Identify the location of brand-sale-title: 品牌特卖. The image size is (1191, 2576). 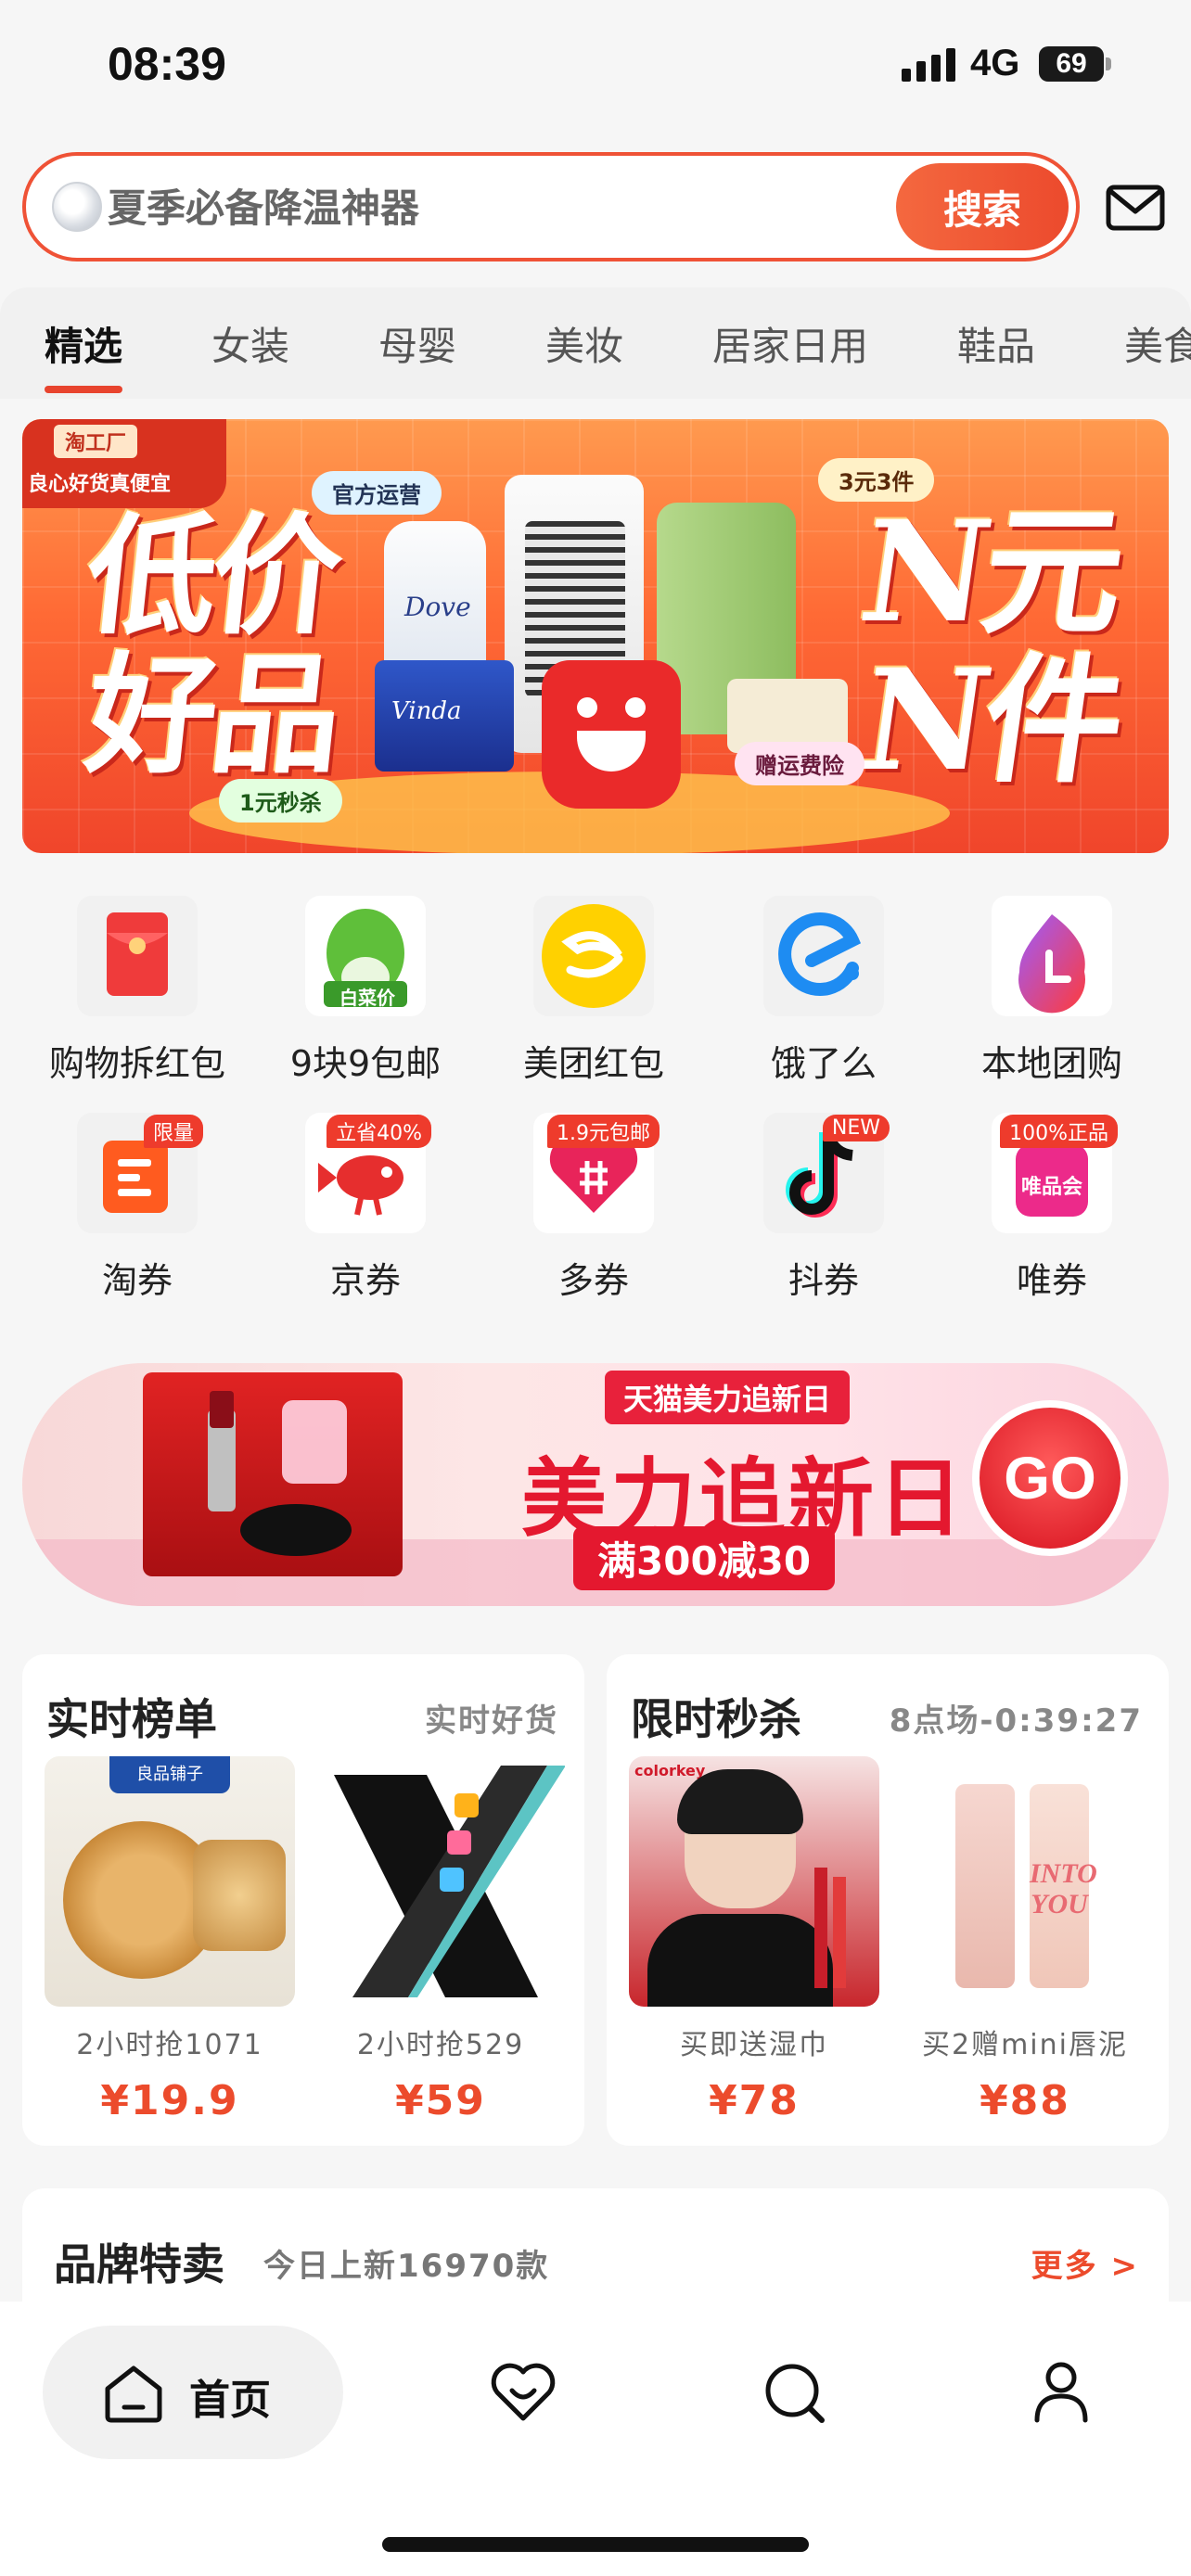
(139, 2264).